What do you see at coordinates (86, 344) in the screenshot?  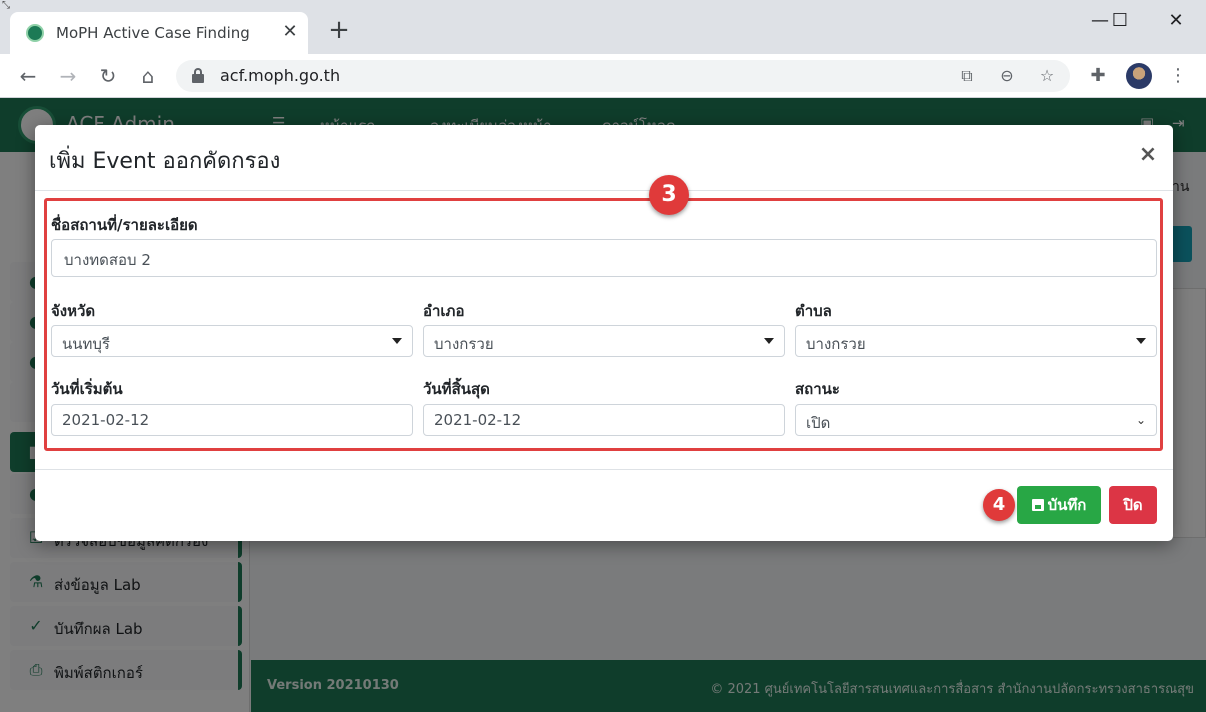 I see `province-value: นนทบุรี` at bounding box center [86, 344].